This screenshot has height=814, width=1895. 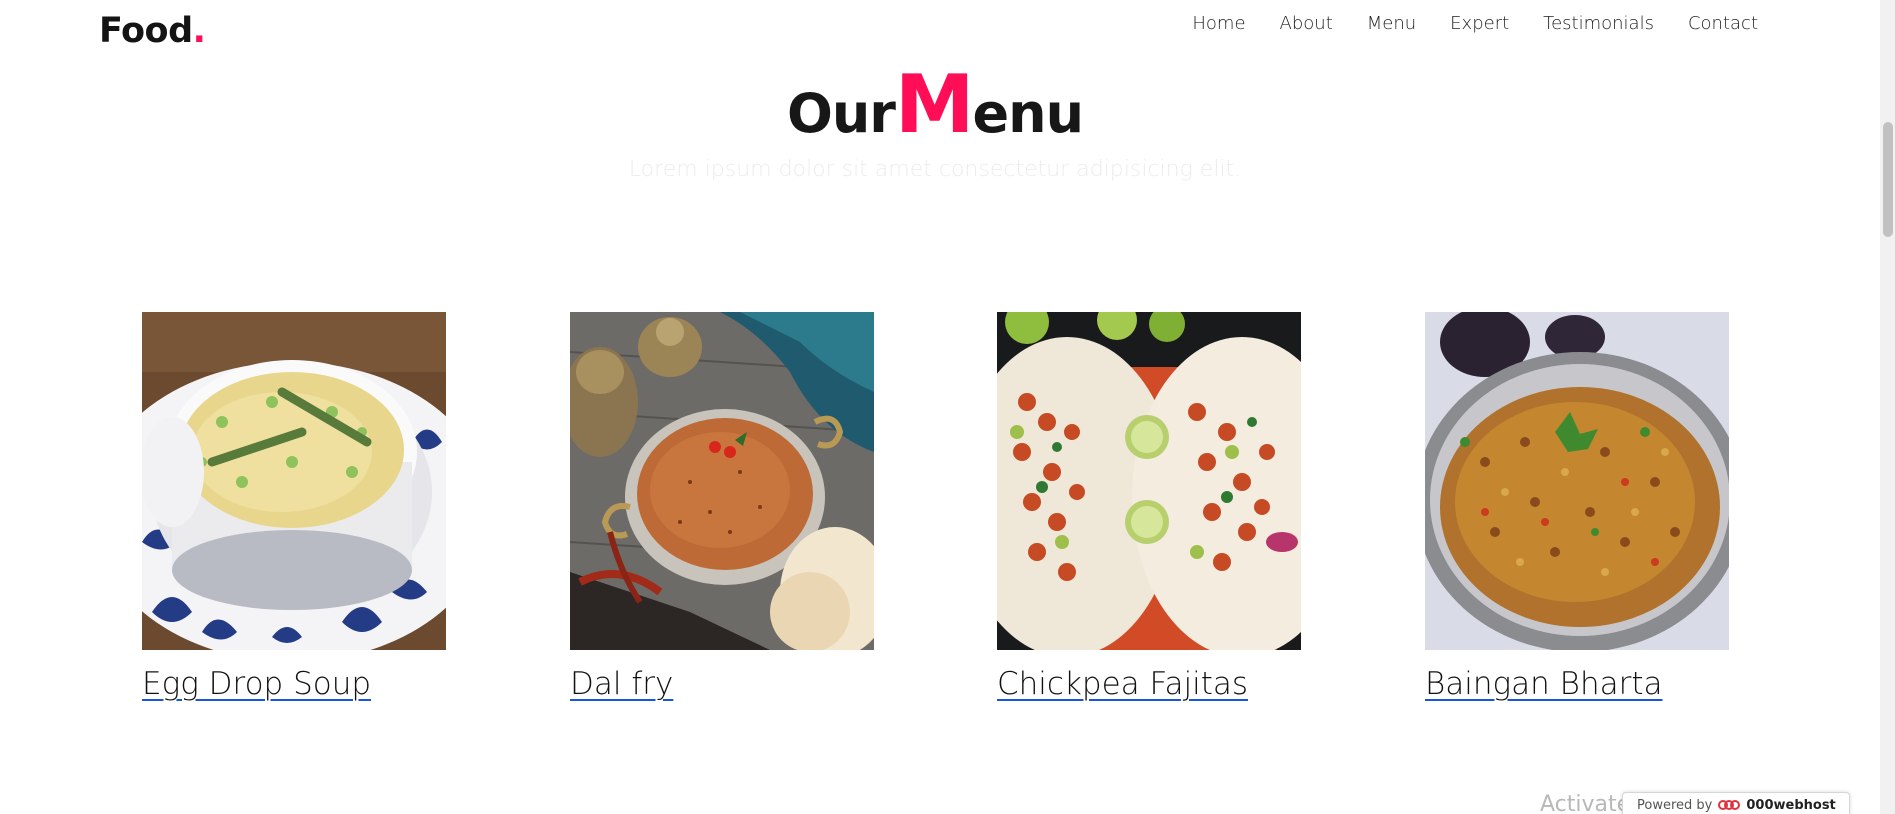 What do you see at coordinates (1729, 805) in the screenshot?
I see `host-logo-icon` at bounding box center [1729, 805].